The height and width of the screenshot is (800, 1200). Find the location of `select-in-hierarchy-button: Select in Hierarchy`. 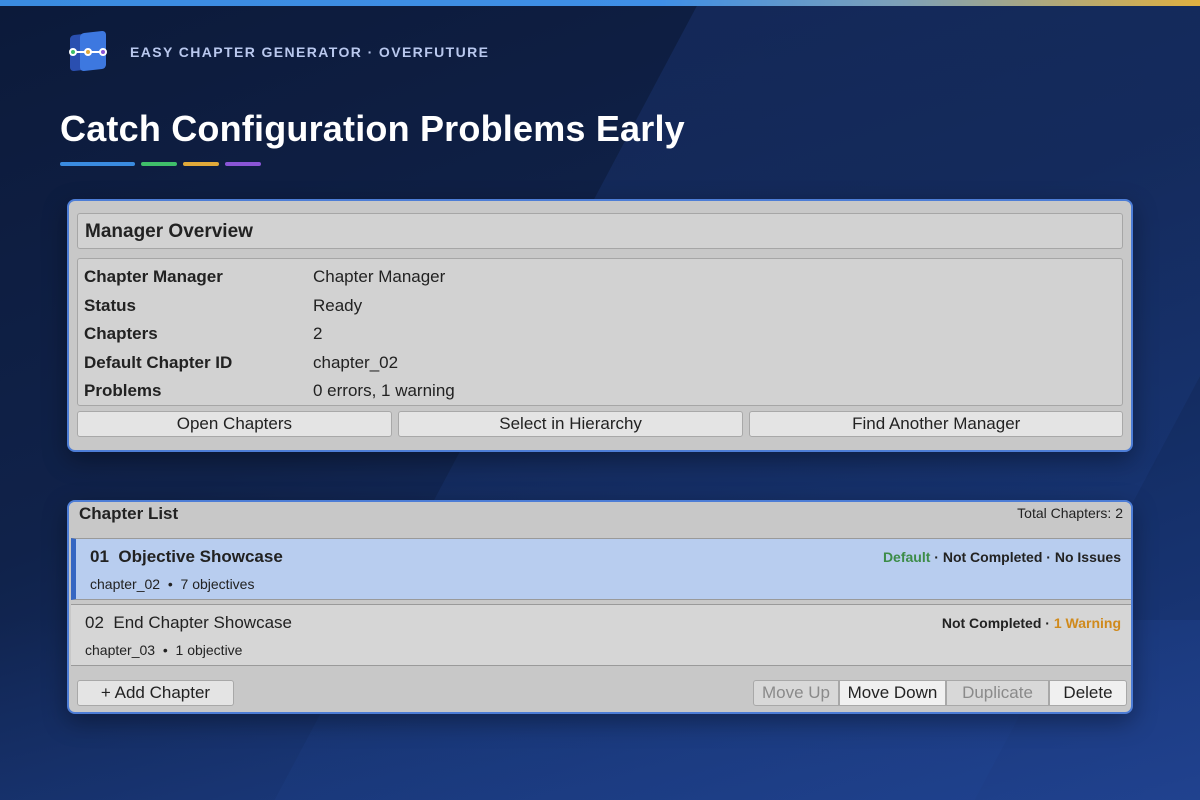

select-in-hierarchy-button: Select in Hierarchy is located at coordinates (570, 424).